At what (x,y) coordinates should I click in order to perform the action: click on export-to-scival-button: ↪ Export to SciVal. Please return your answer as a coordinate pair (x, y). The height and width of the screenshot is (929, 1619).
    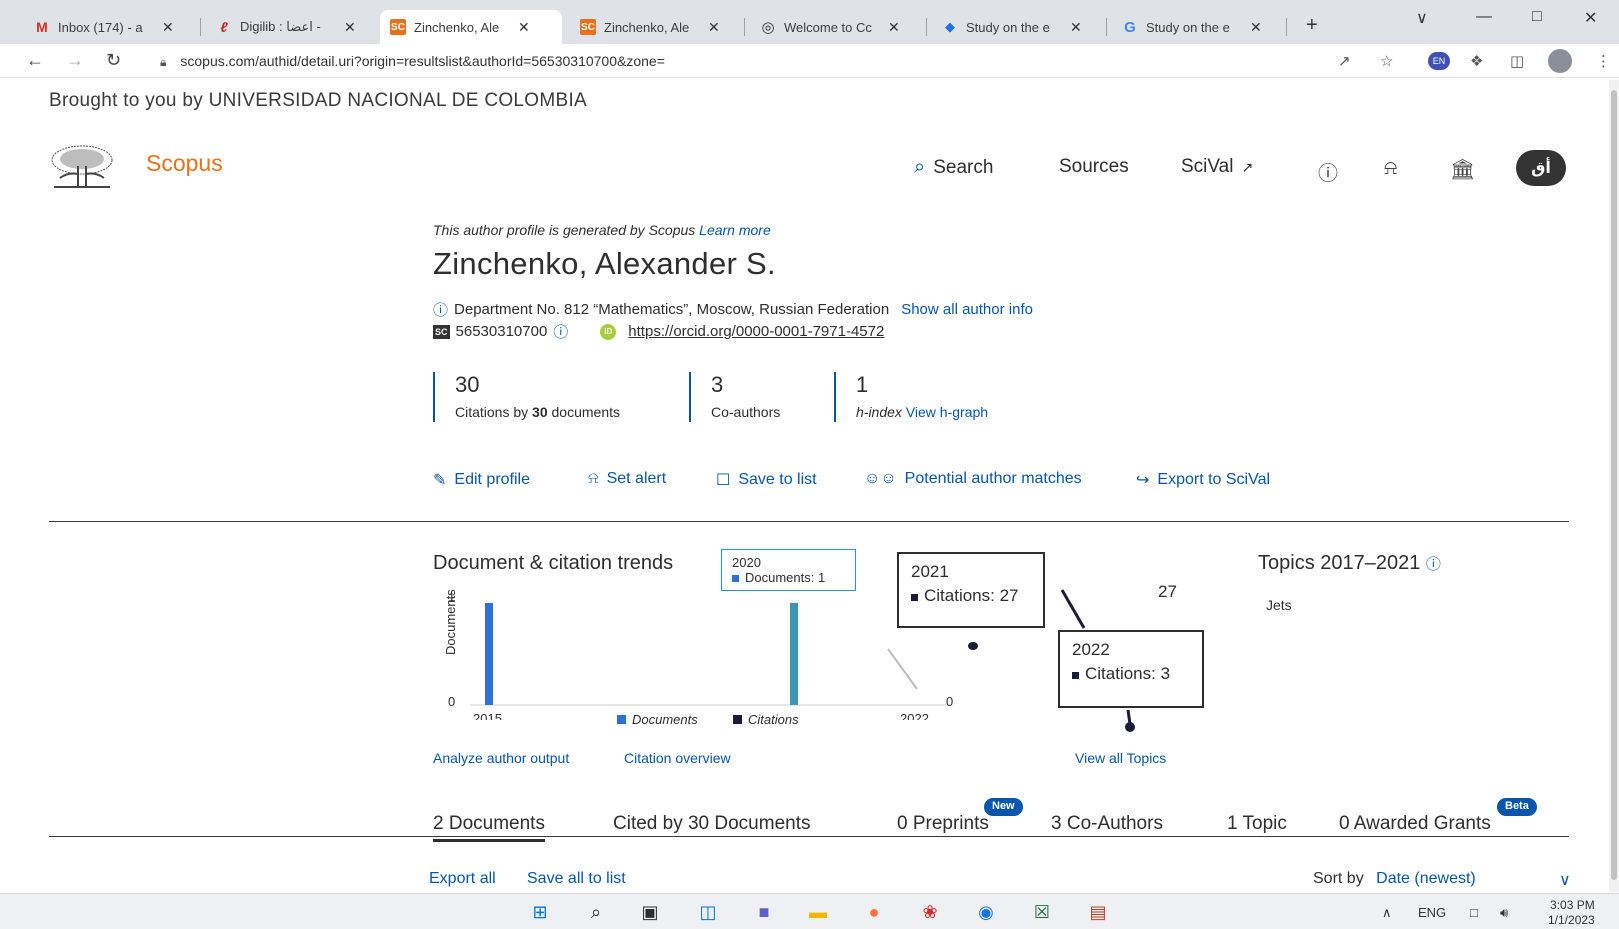
    Looking at the image, I should click on (1203, 480).